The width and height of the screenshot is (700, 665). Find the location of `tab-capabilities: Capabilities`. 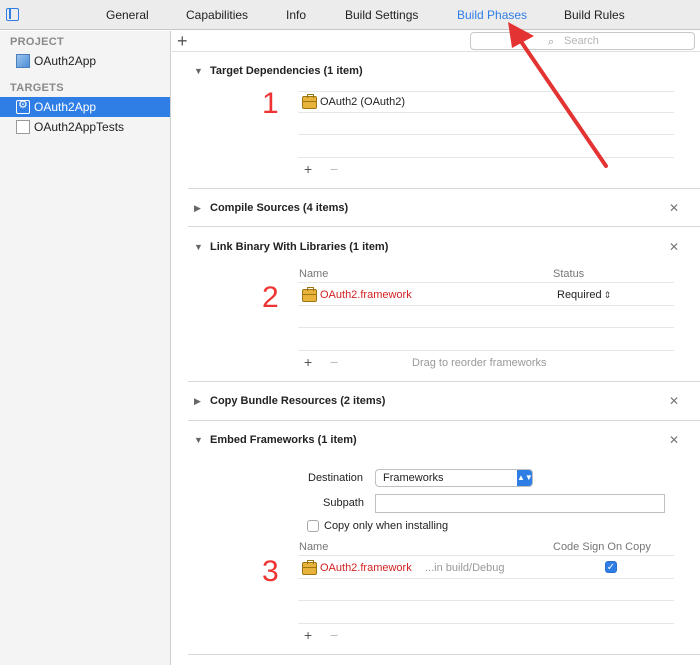

tab-capabilities: Capabilities is located at coordinates (217, 15).